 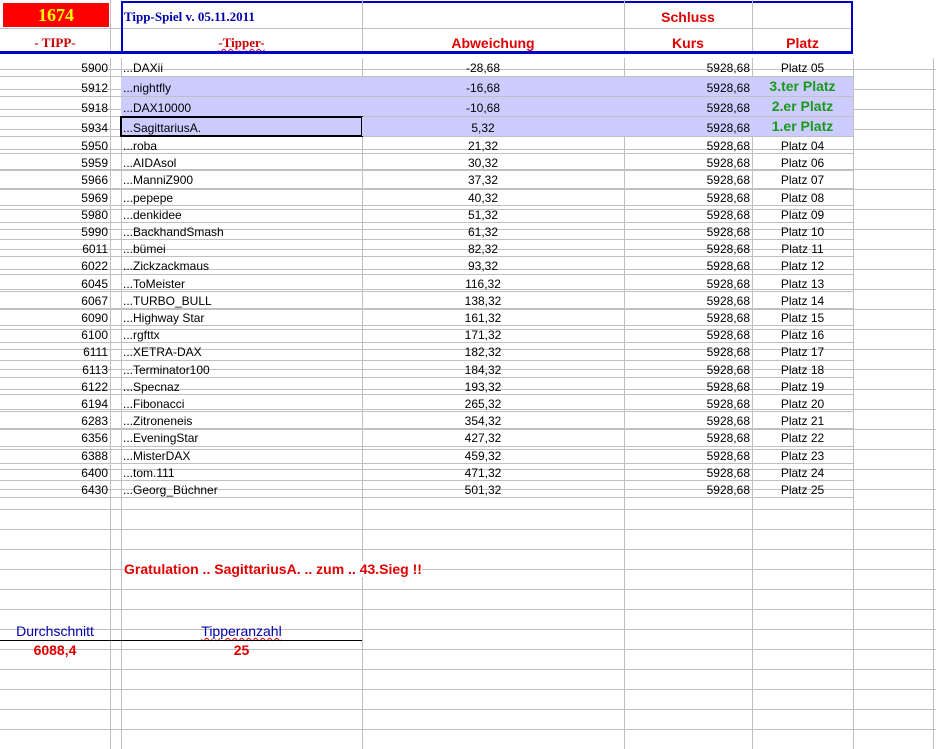 I want to click on platz-cell: Platz 08, so click(x=802, y=197).